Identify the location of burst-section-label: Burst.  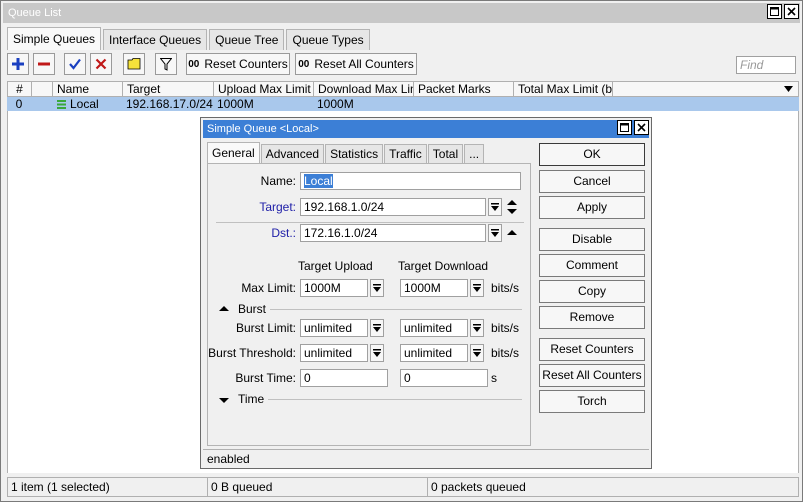
(252, 309).